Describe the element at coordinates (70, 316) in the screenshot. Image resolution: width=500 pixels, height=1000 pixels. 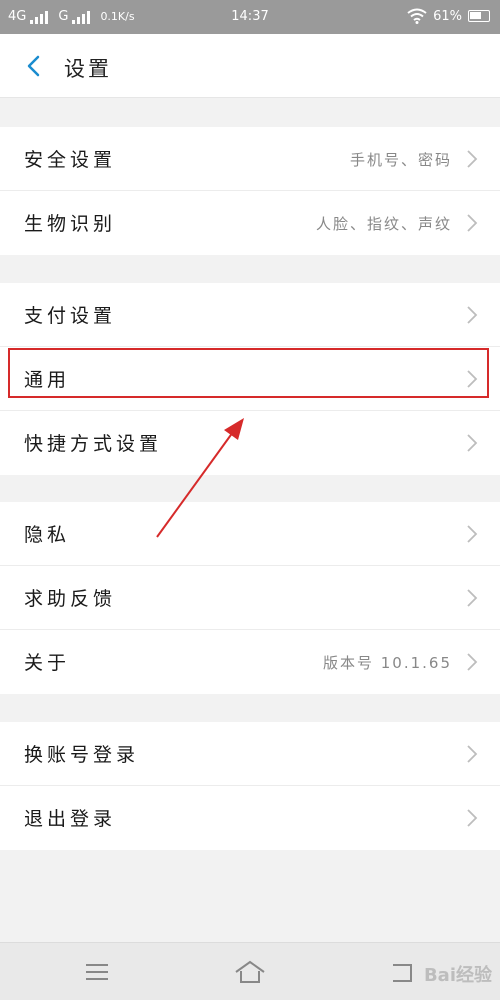
I see `row-label: 支付设置` at that location.